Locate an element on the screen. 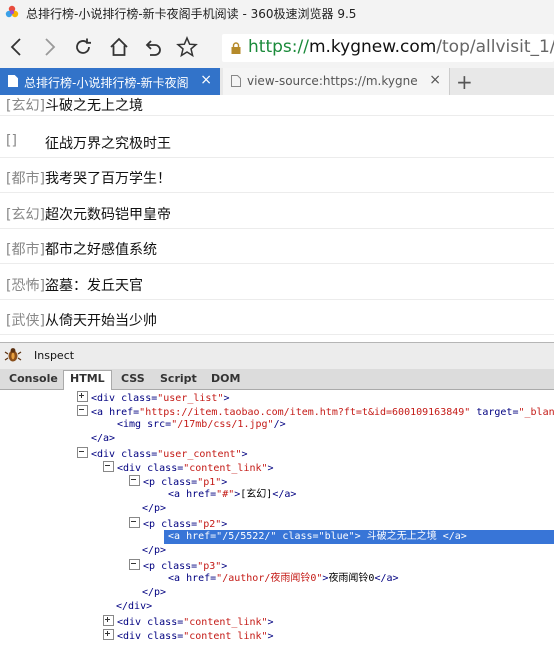  tree-node: <a href="/author/夜雨闻铃0">夜雨闻铃0</a> is located at coordinates (283, 579).